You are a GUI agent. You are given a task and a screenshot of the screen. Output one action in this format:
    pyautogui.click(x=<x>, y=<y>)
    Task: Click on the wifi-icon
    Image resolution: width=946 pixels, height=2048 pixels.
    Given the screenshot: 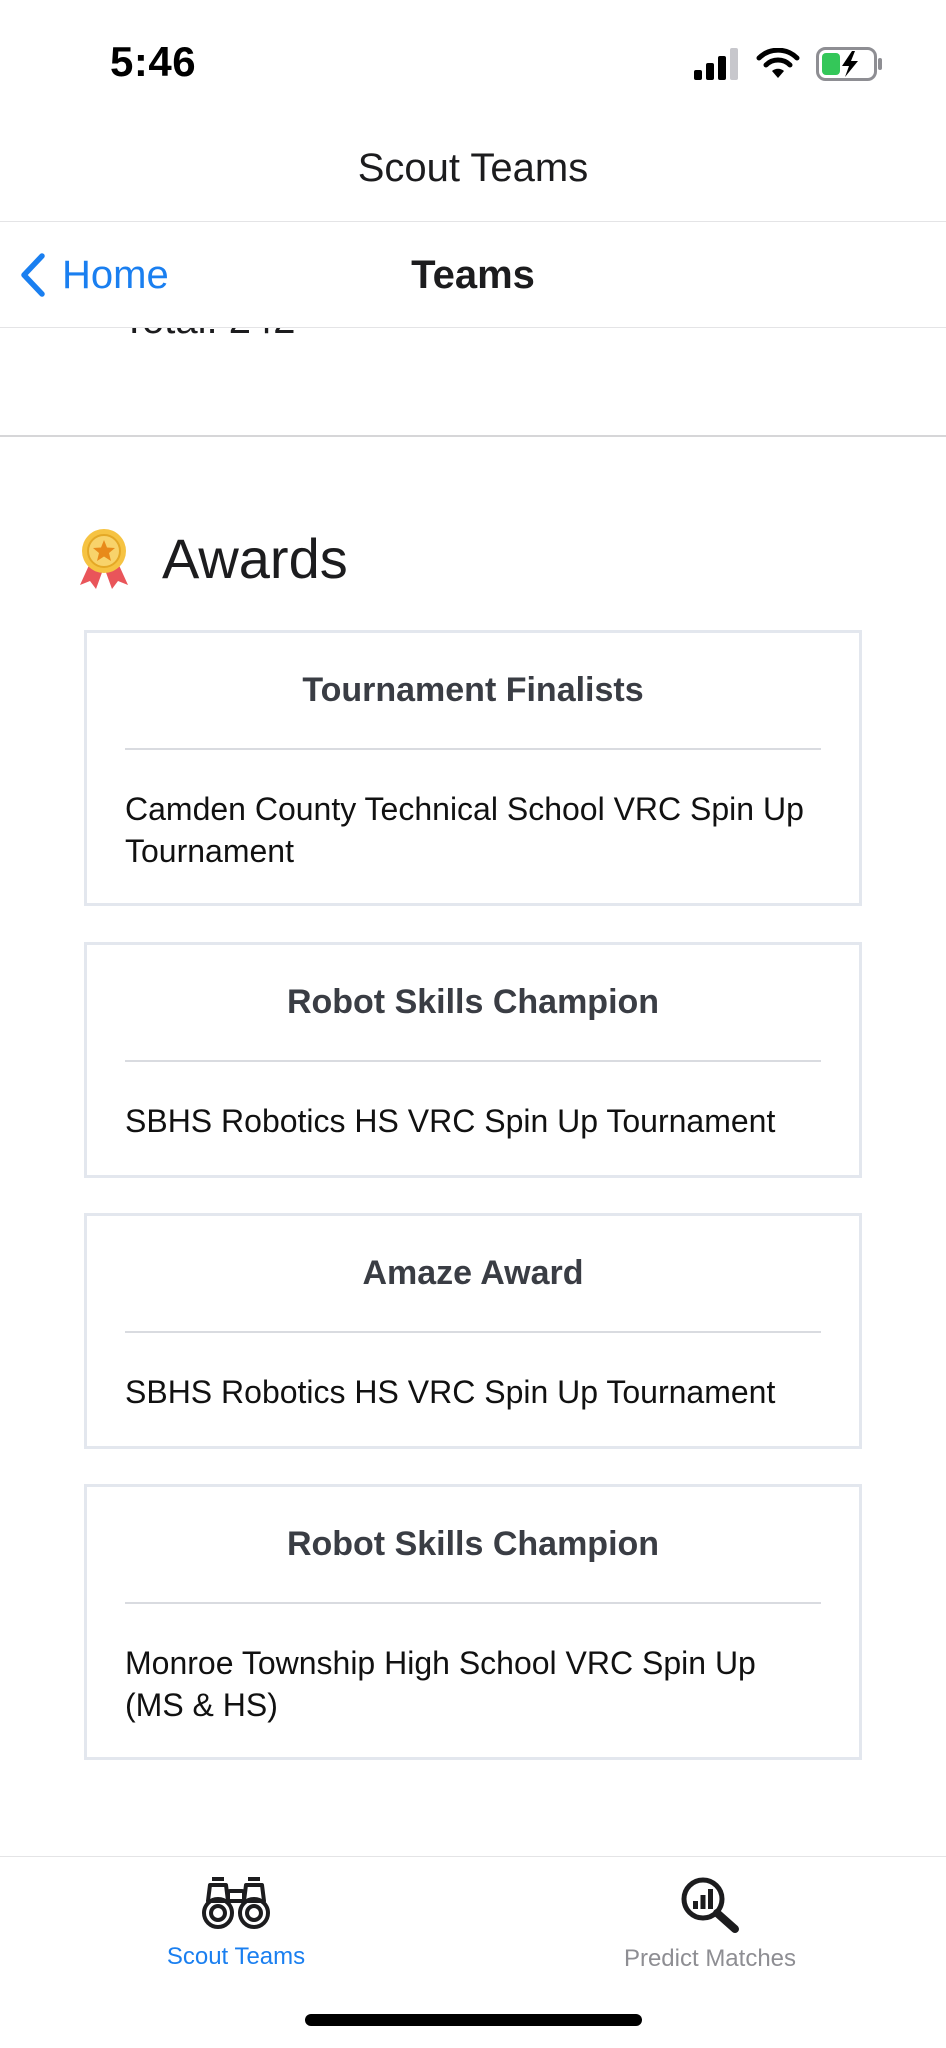 What is the action you would take?
    pyautogui.click(x=778, y=63)
    